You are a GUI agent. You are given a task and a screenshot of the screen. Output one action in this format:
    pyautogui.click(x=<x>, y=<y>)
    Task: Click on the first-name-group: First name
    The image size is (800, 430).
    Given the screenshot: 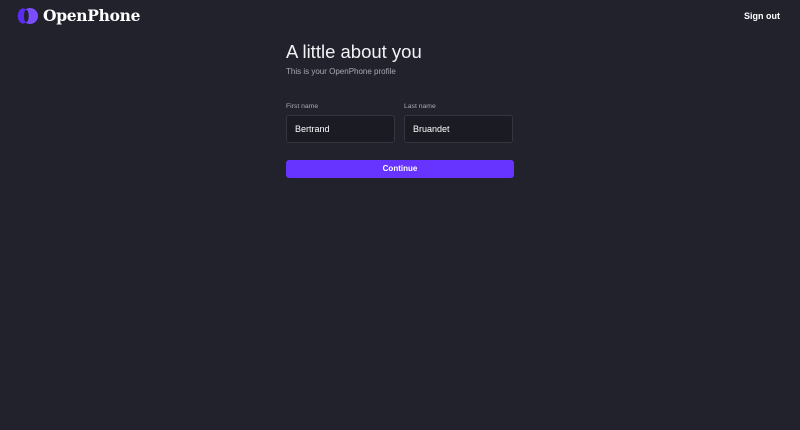 What is the action you would take?
    pyautogui.click(x=340, y=122)
    